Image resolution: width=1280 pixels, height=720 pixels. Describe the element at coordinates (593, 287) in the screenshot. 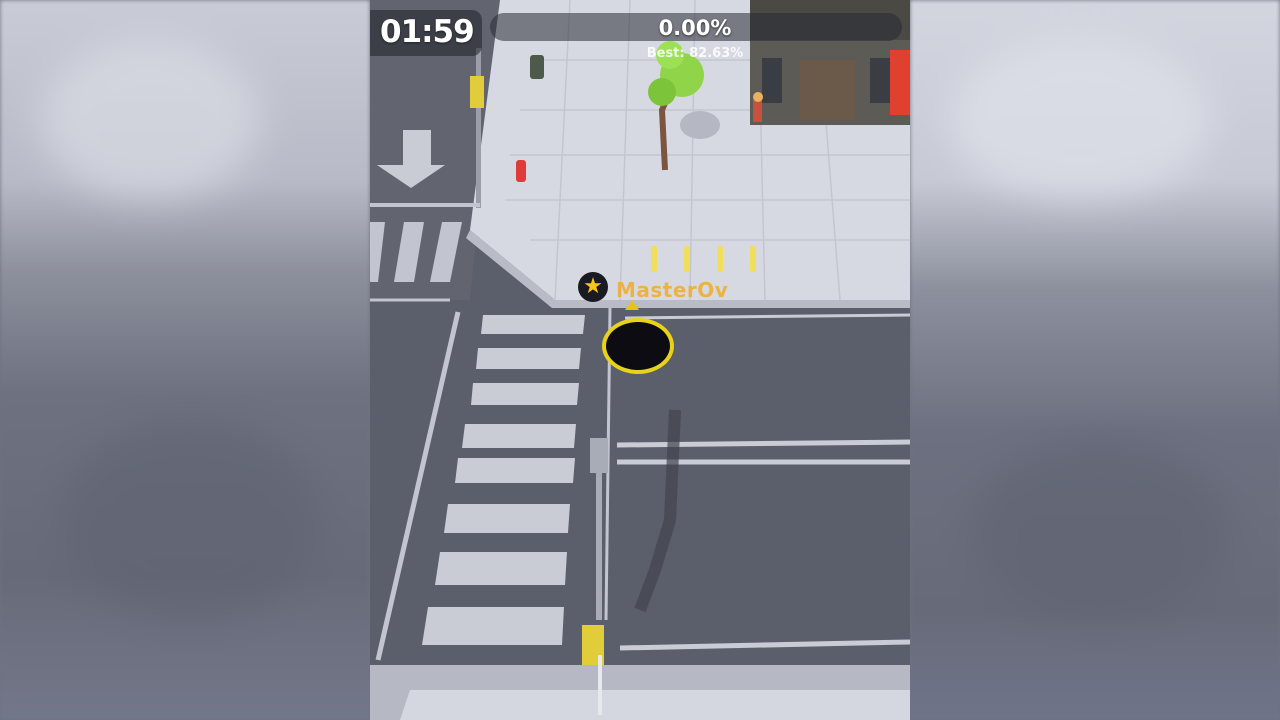

I see `star-icon: ★` at that location.